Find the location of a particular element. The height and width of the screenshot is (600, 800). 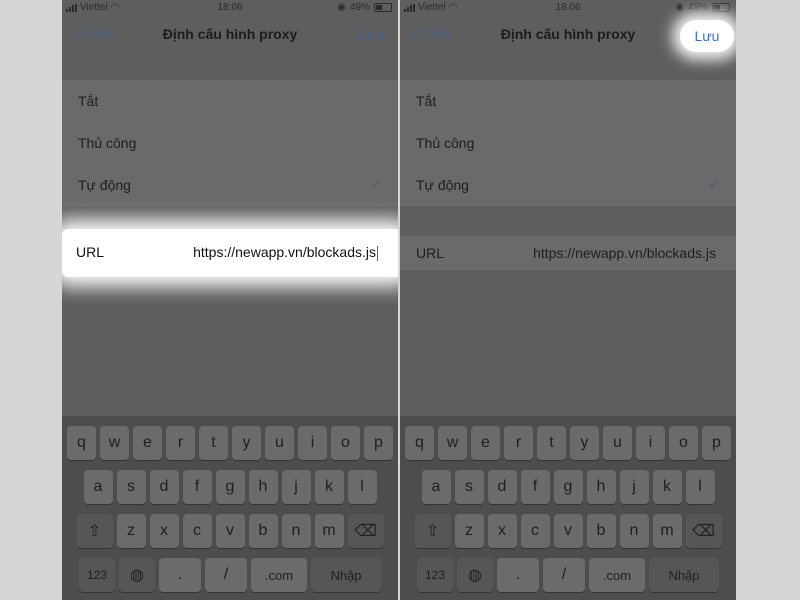

save-button-highlight: Lưu is located at coordinates (707, 36).